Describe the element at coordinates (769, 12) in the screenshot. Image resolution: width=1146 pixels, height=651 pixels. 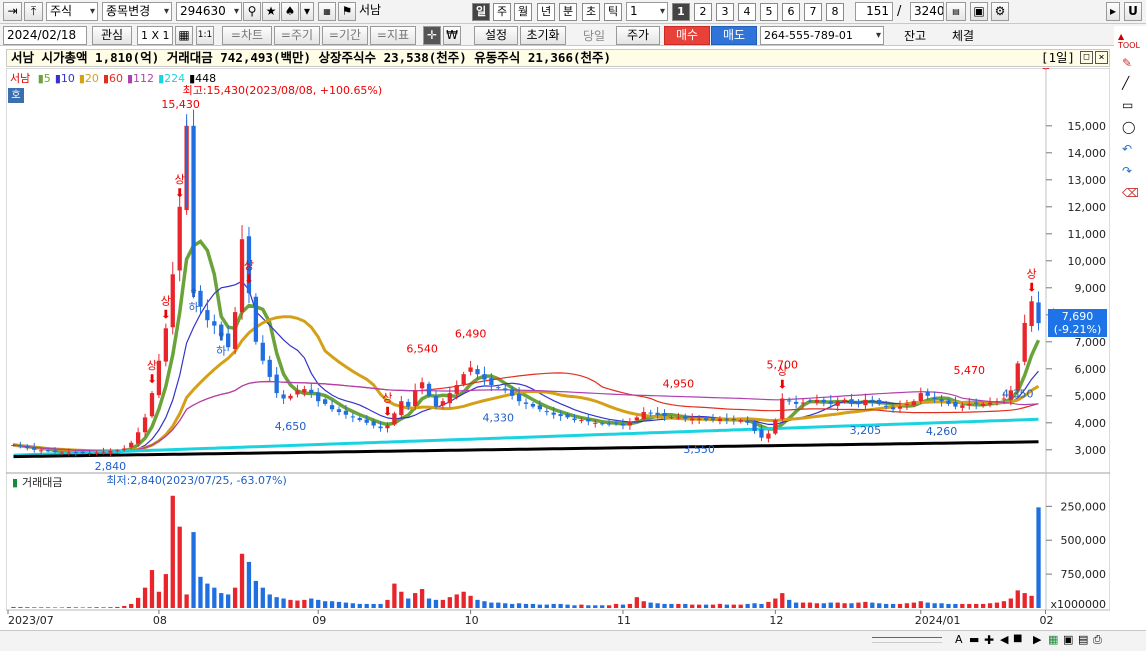
I see `page-5: 5` at that location.